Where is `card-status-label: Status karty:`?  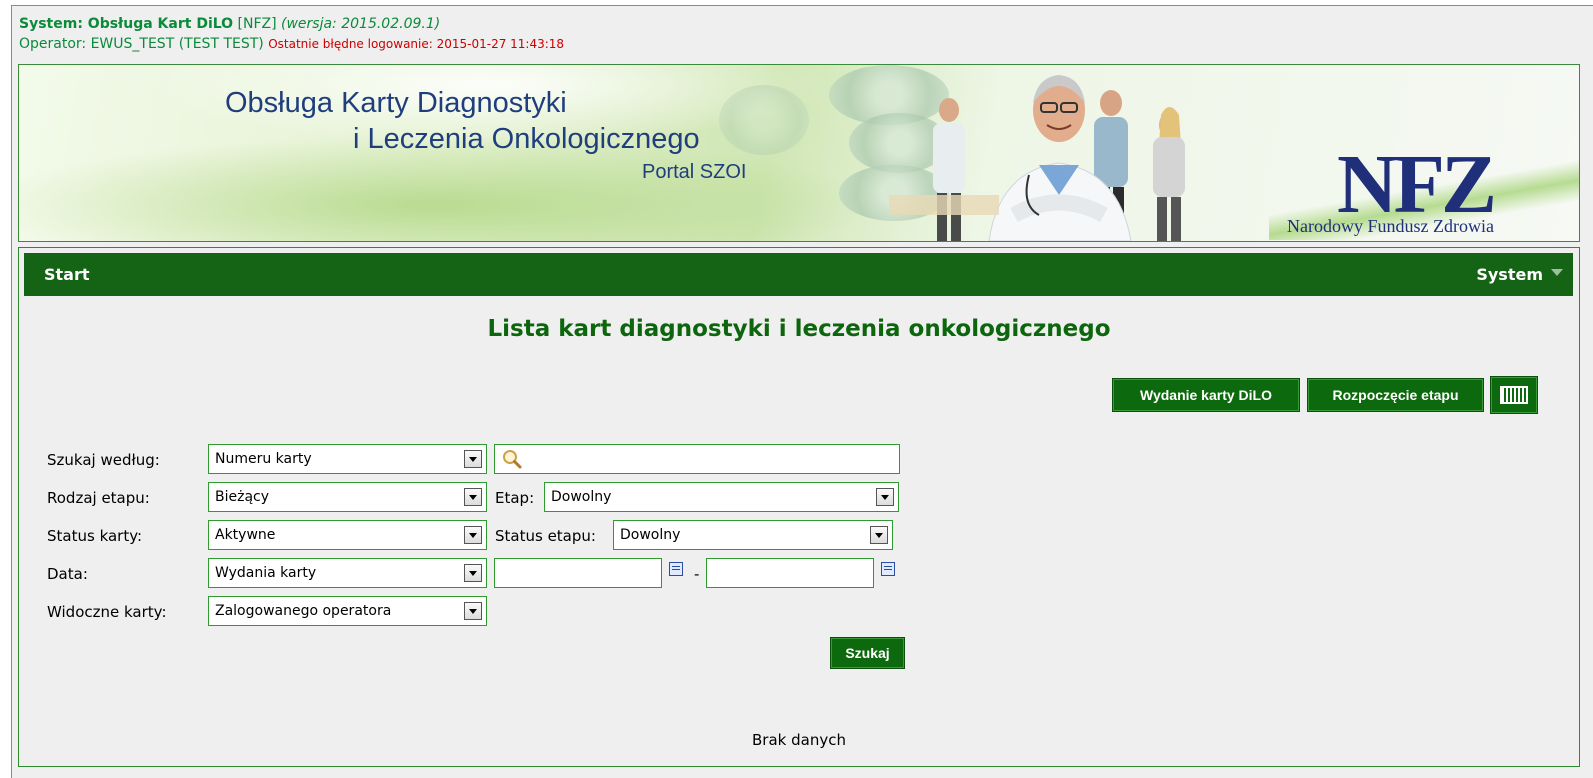 card-status-label: Status karty: is located at coordinates (95, 536).